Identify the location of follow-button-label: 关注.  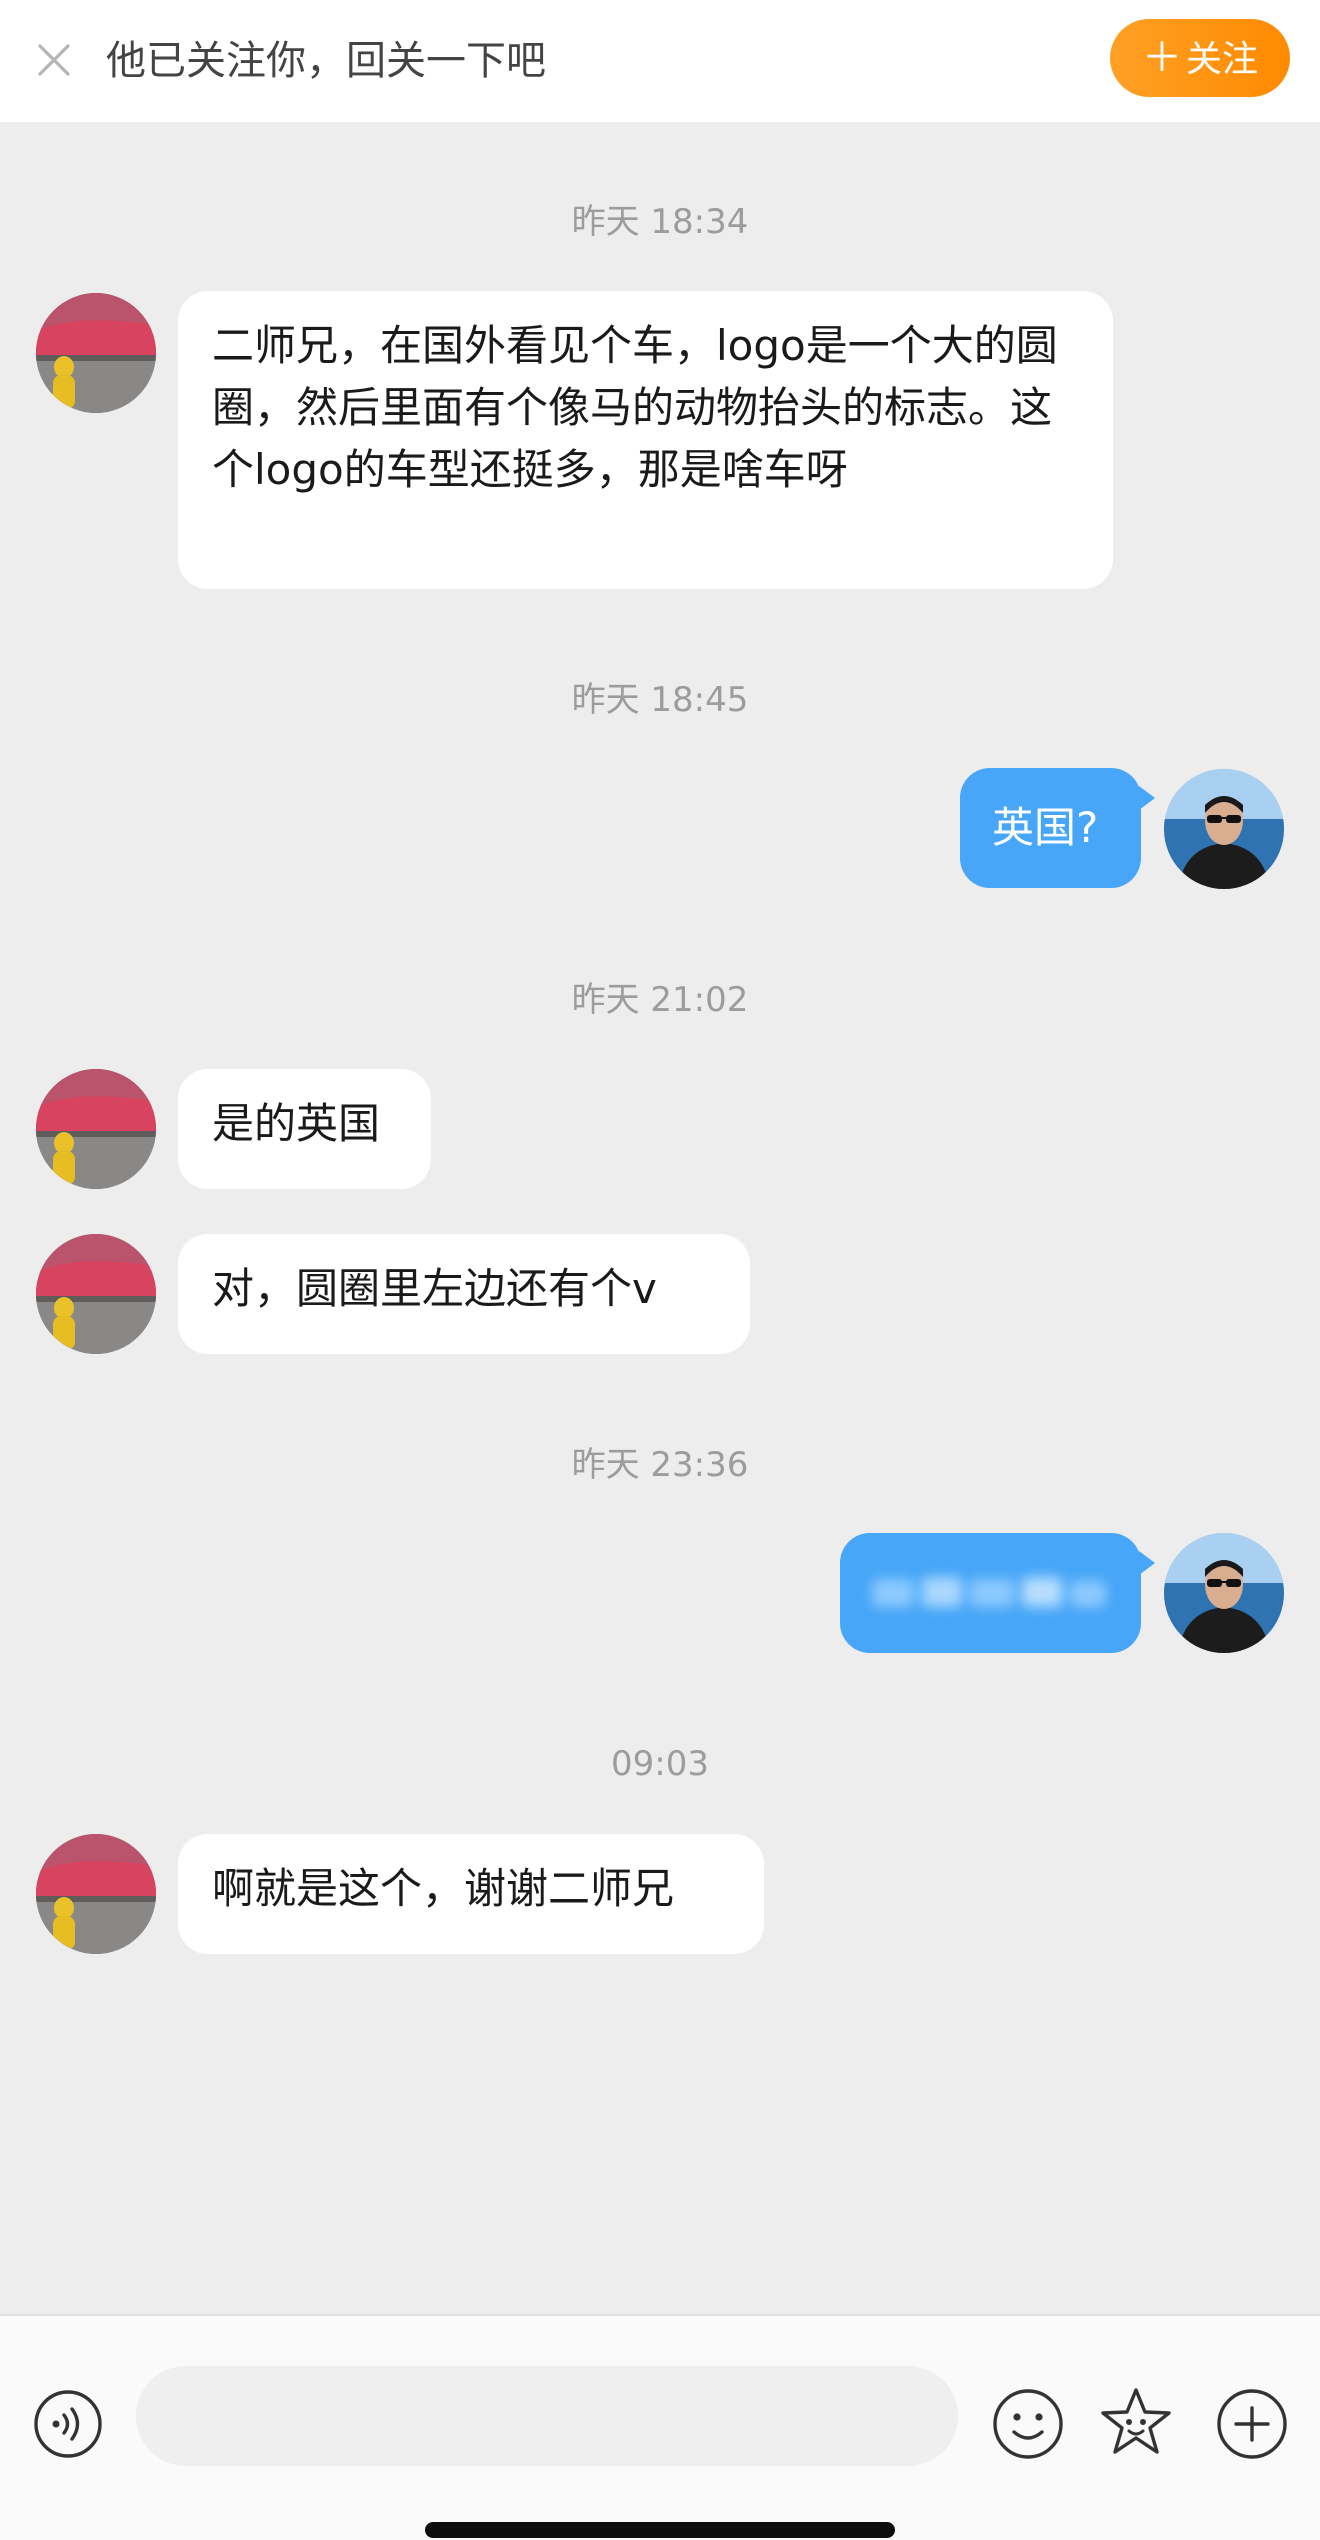
(1221, 59).